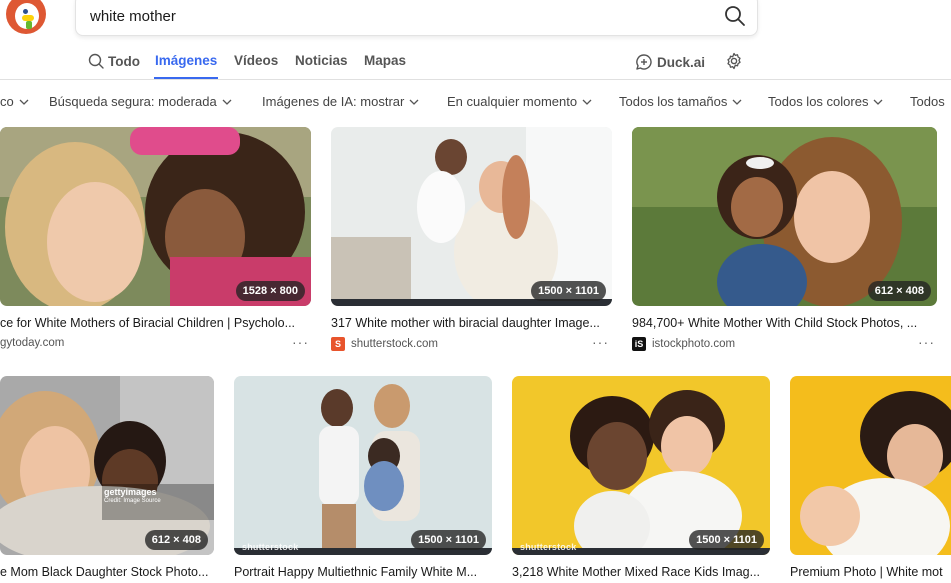 This screenshot has height=583, width=951. What do you see at coordinates (673, 101) in the screenshot?
I see `filter-label: Todos los tamaños` at bounding box center [673, 101].